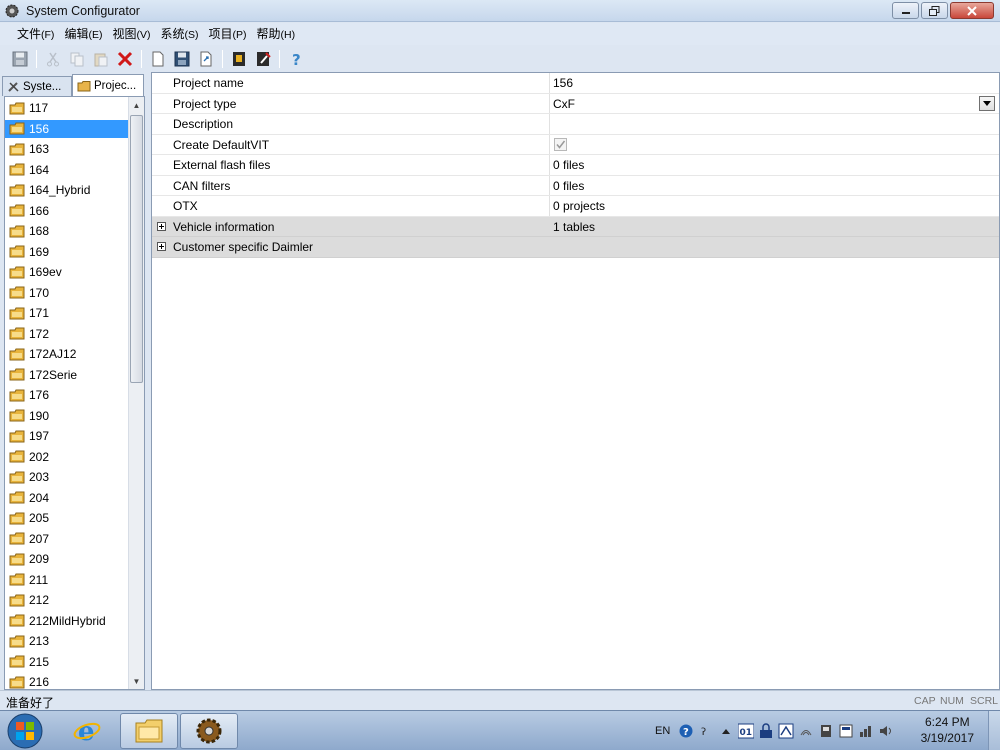 The width and height of the screenshot is (1000, 750). Describe the element at coordinates (67, 681) in the screenshot. I see `list-item: 216` at that location.